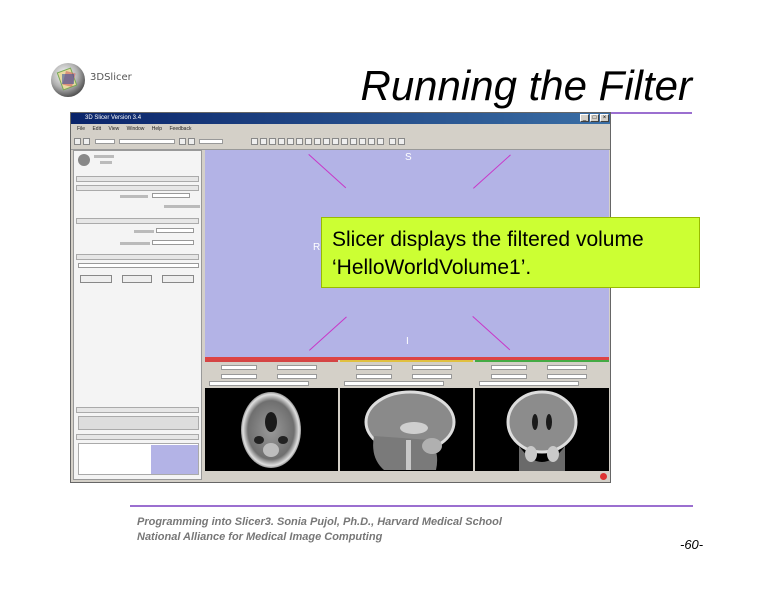 The width and height of the screenshot is (776, 600). I want to click on green-label-dropdown, so click(509, 376).